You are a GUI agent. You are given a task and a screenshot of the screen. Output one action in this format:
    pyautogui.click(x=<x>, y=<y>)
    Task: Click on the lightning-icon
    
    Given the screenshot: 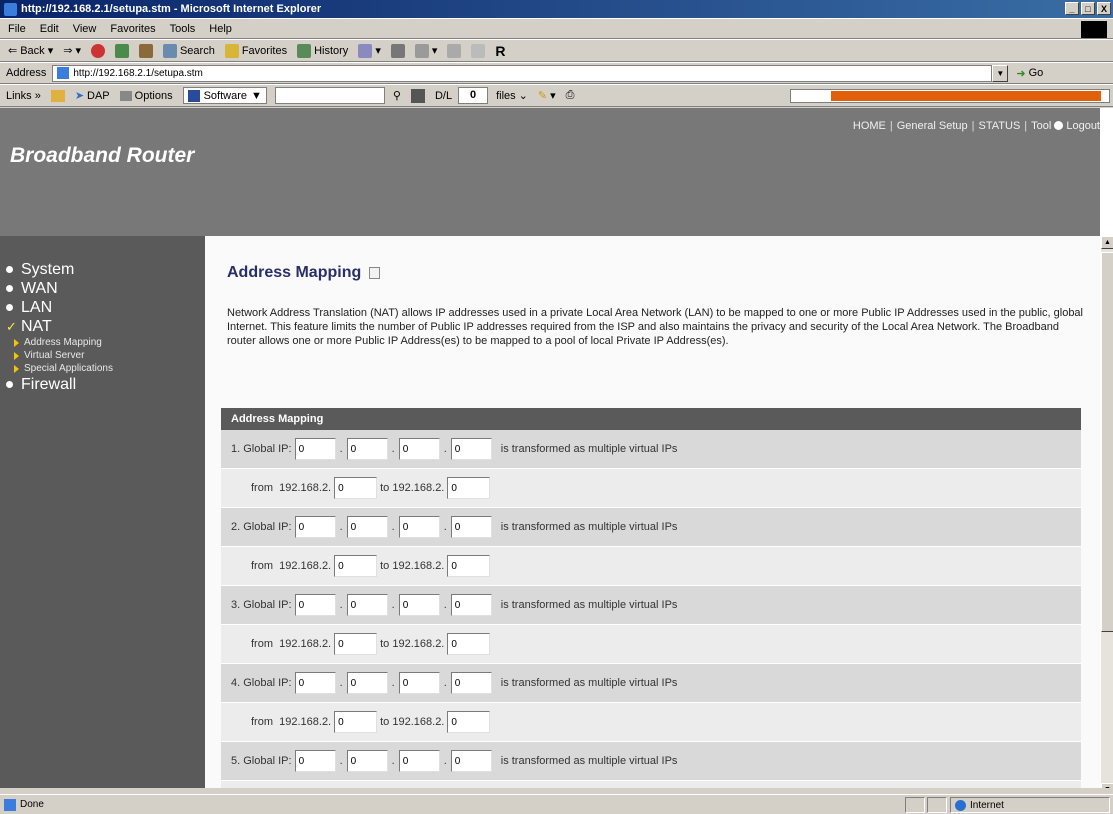 What is the action you would take?
    pyautogui.click(x=478, y=50)
    